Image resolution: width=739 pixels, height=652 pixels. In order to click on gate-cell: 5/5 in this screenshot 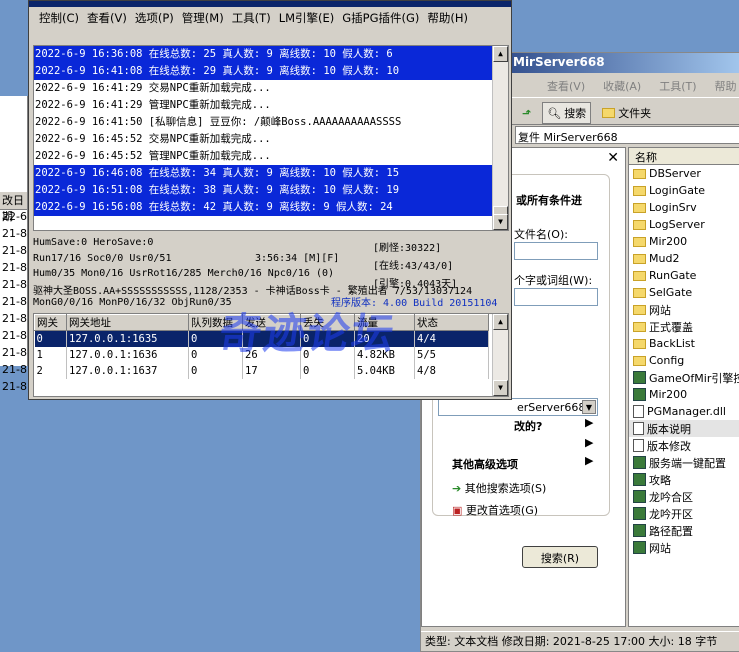, I will do `click(451, 354)`.